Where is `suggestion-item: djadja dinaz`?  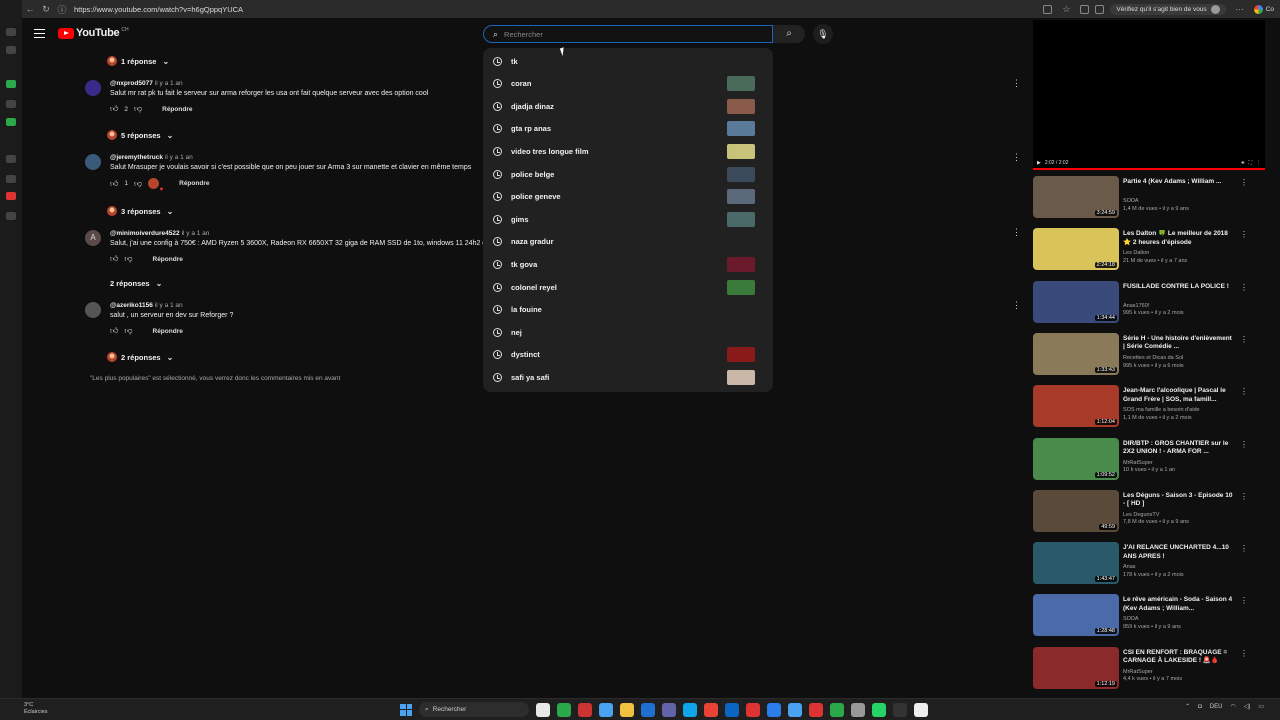
suggestion-item: djadja dinaz is located at coordinates (628, 106).